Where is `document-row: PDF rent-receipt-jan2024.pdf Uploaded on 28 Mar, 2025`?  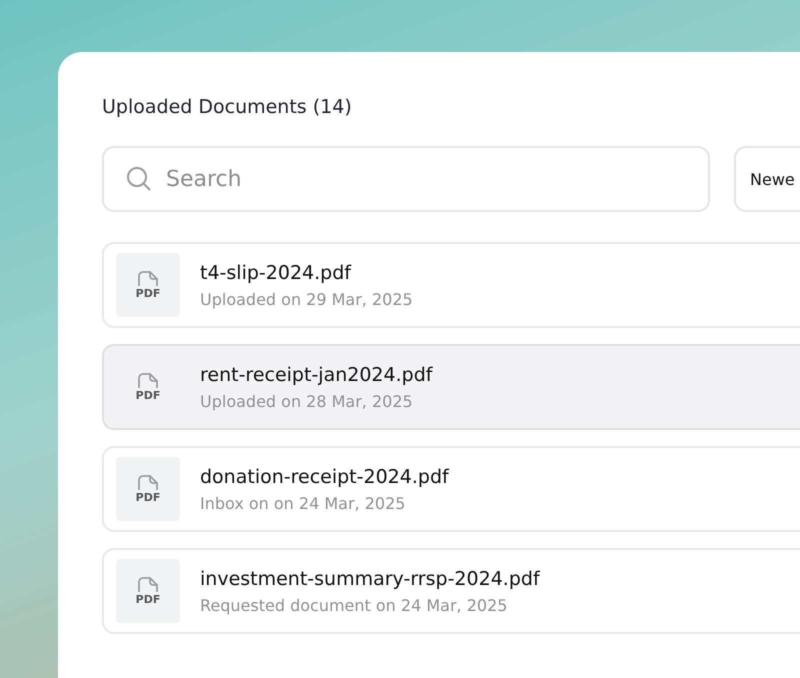 document-row: PDF rent-receipt-jan2024.pdf Uploaded on 28 Mar, 2025 is located at coordinates (451, 387).